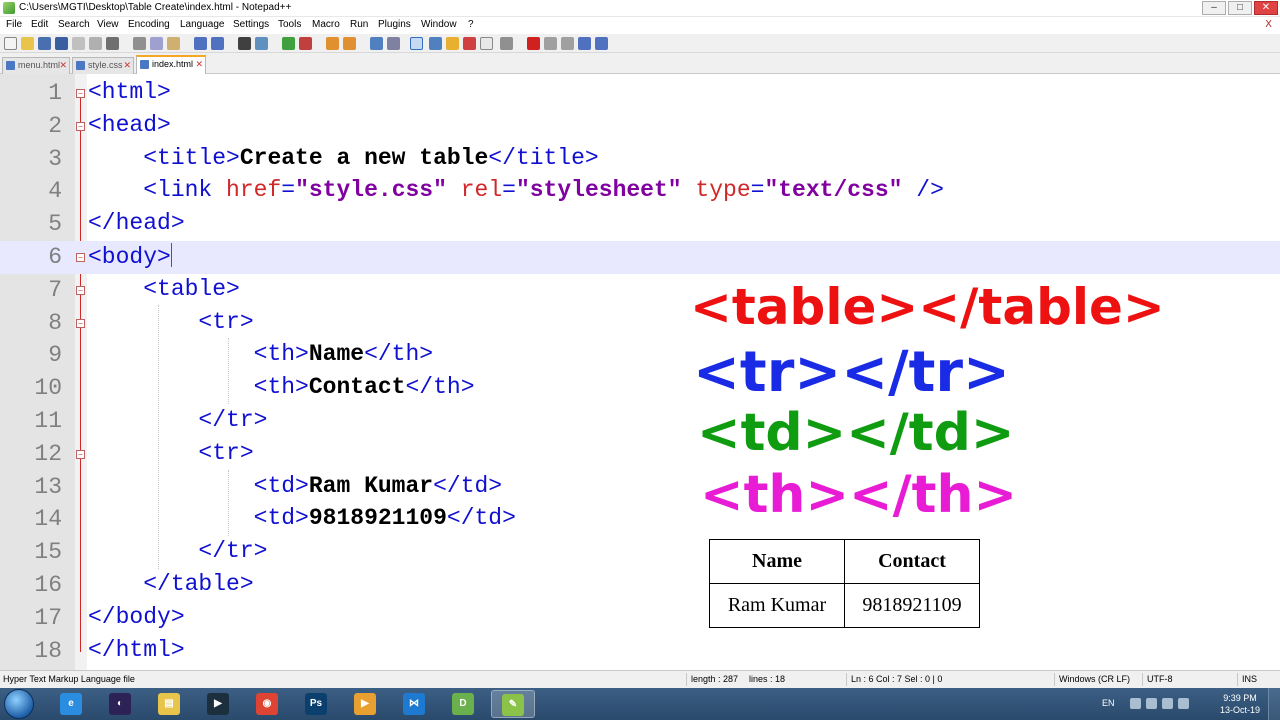 This screenshot has height=720, width=1280. What do you see at coordinates (640, 552) in the screenshot?
I see `code-line: 15 </tr>` at bounding box center [640, 552].